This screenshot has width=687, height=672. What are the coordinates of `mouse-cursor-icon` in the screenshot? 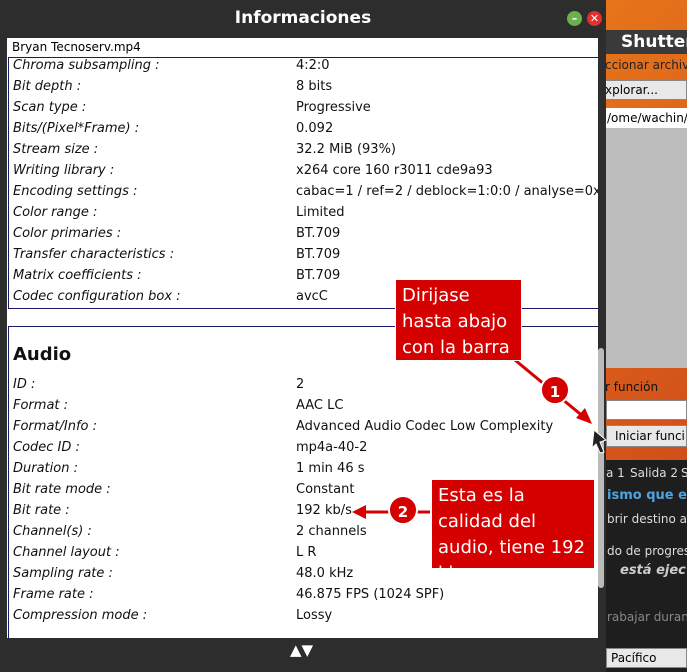 It's located at (599, 441).